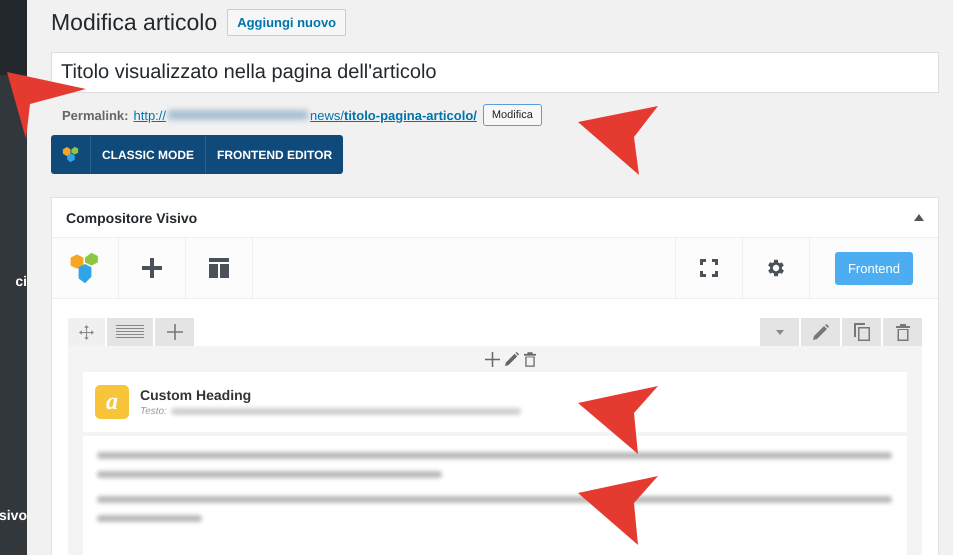 The height and width of the screenshot is (555, 953). What do you see at coordinates (134, 22) in the screenshot?
I see `page-title: Modifica articolo` at bounding box center [134, 22].